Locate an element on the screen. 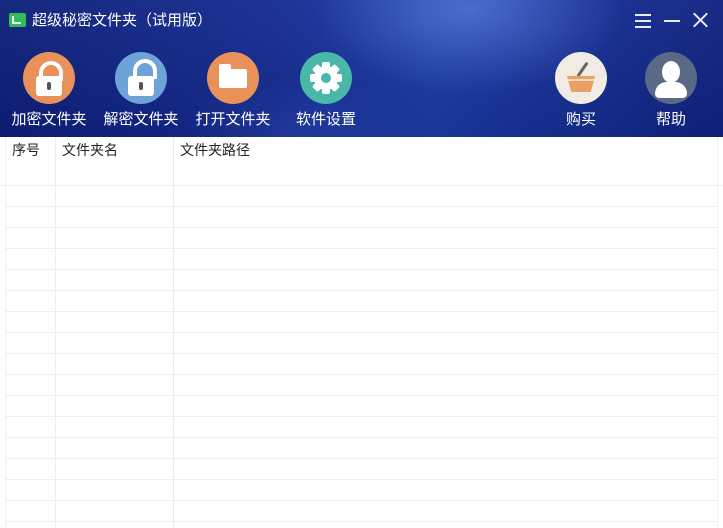  lock-icon is located at coordinates (49, 78).